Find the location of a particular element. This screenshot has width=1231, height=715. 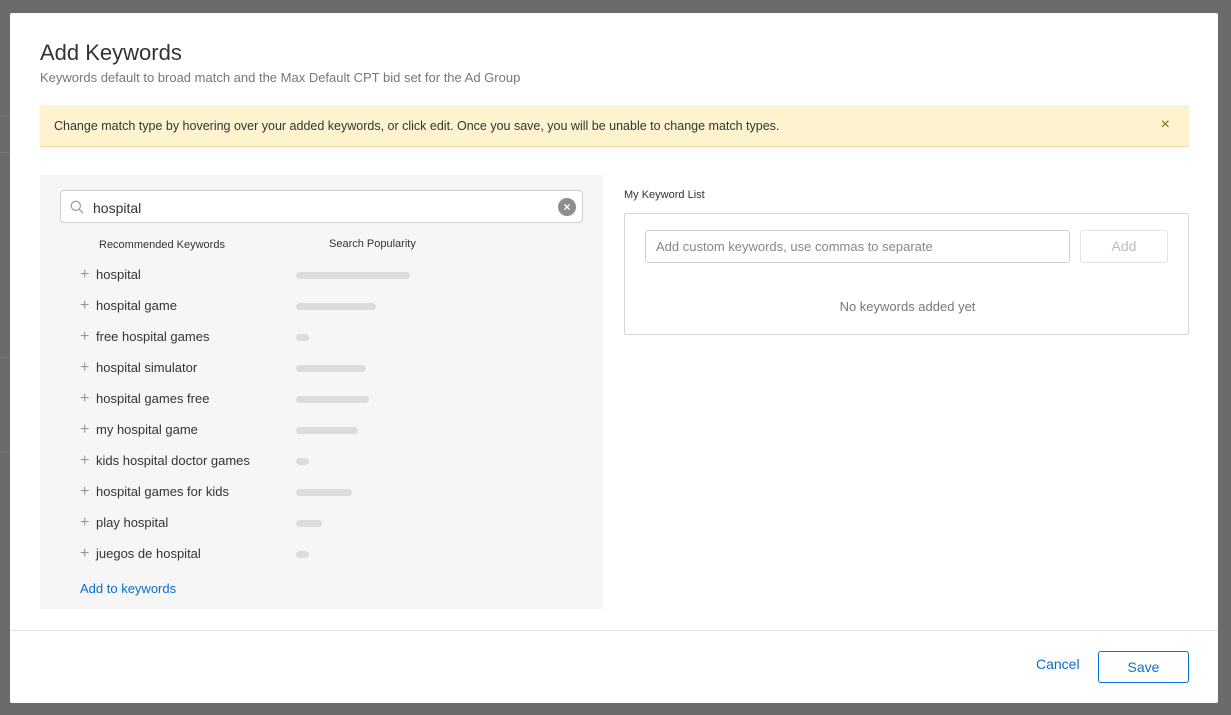

keyword-label: hospital games for kids is located at coordinates (162, 491).